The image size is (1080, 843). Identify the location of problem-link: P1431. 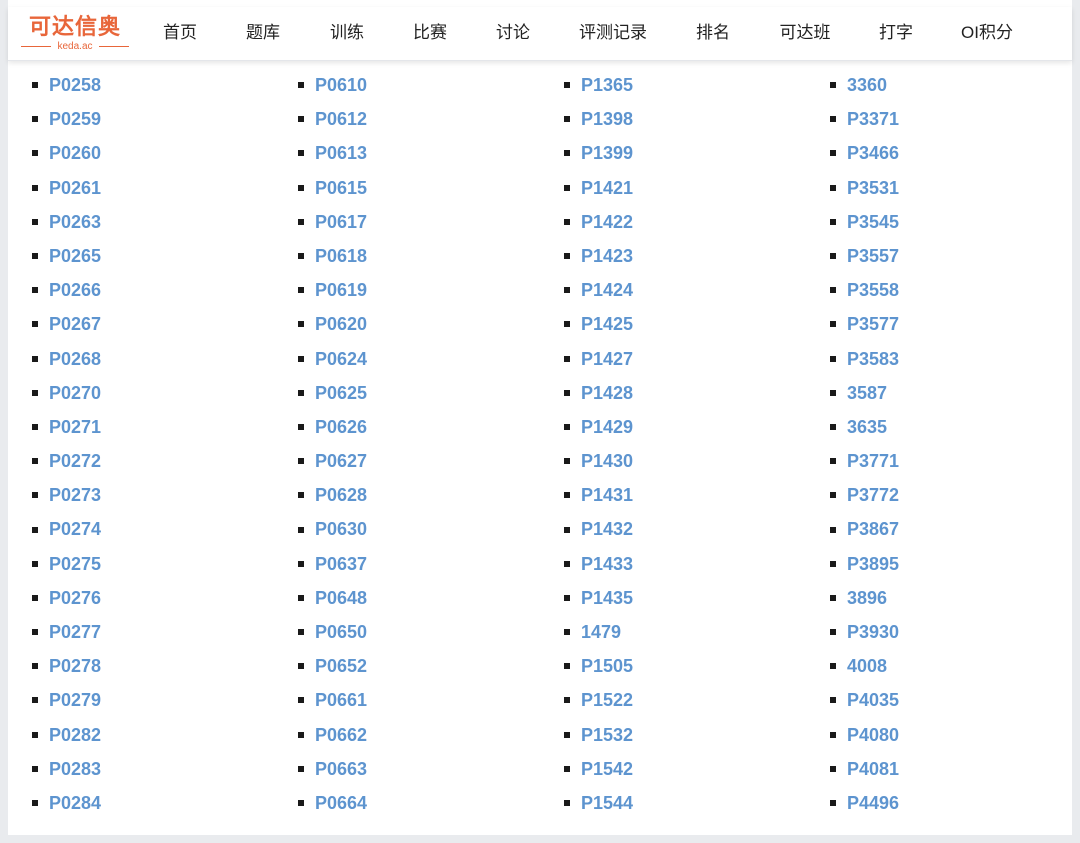
(607, 495).